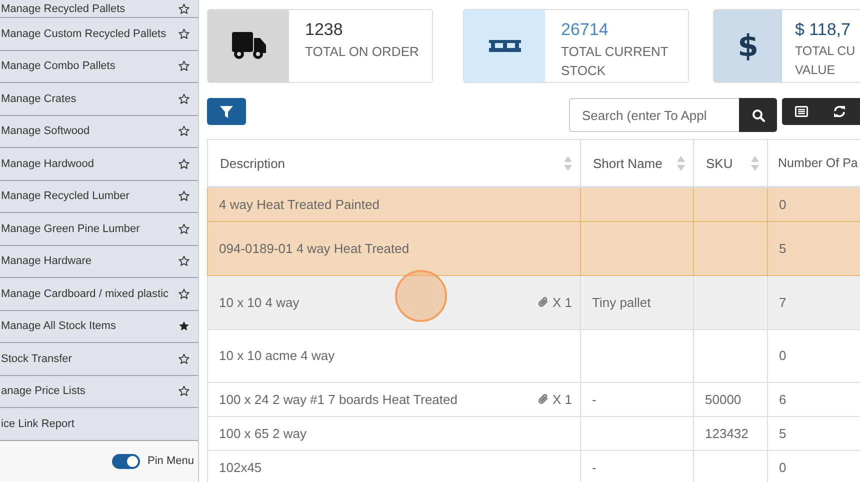  What do you see at coordinates (621, 302) in the screenshot?
I see `table-cell: Tiny pallet` at bounding box center [621, 302].